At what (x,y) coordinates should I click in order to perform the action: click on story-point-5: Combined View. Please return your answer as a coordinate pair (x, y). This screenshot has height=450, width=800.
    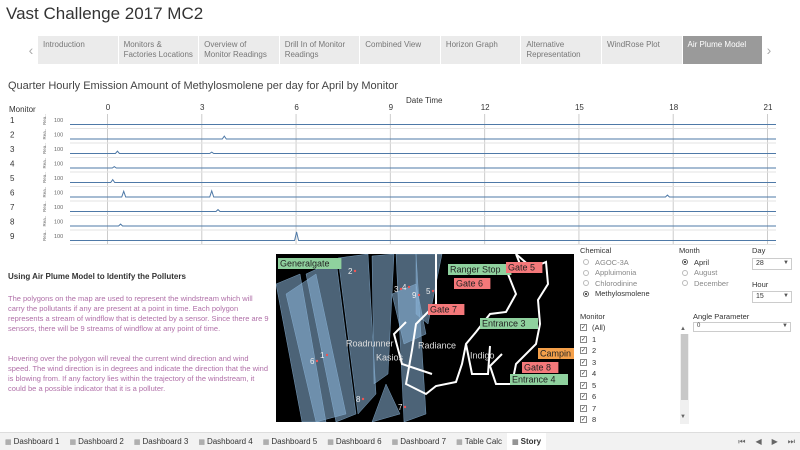
    Looking at the image, I should click on (400, 50).